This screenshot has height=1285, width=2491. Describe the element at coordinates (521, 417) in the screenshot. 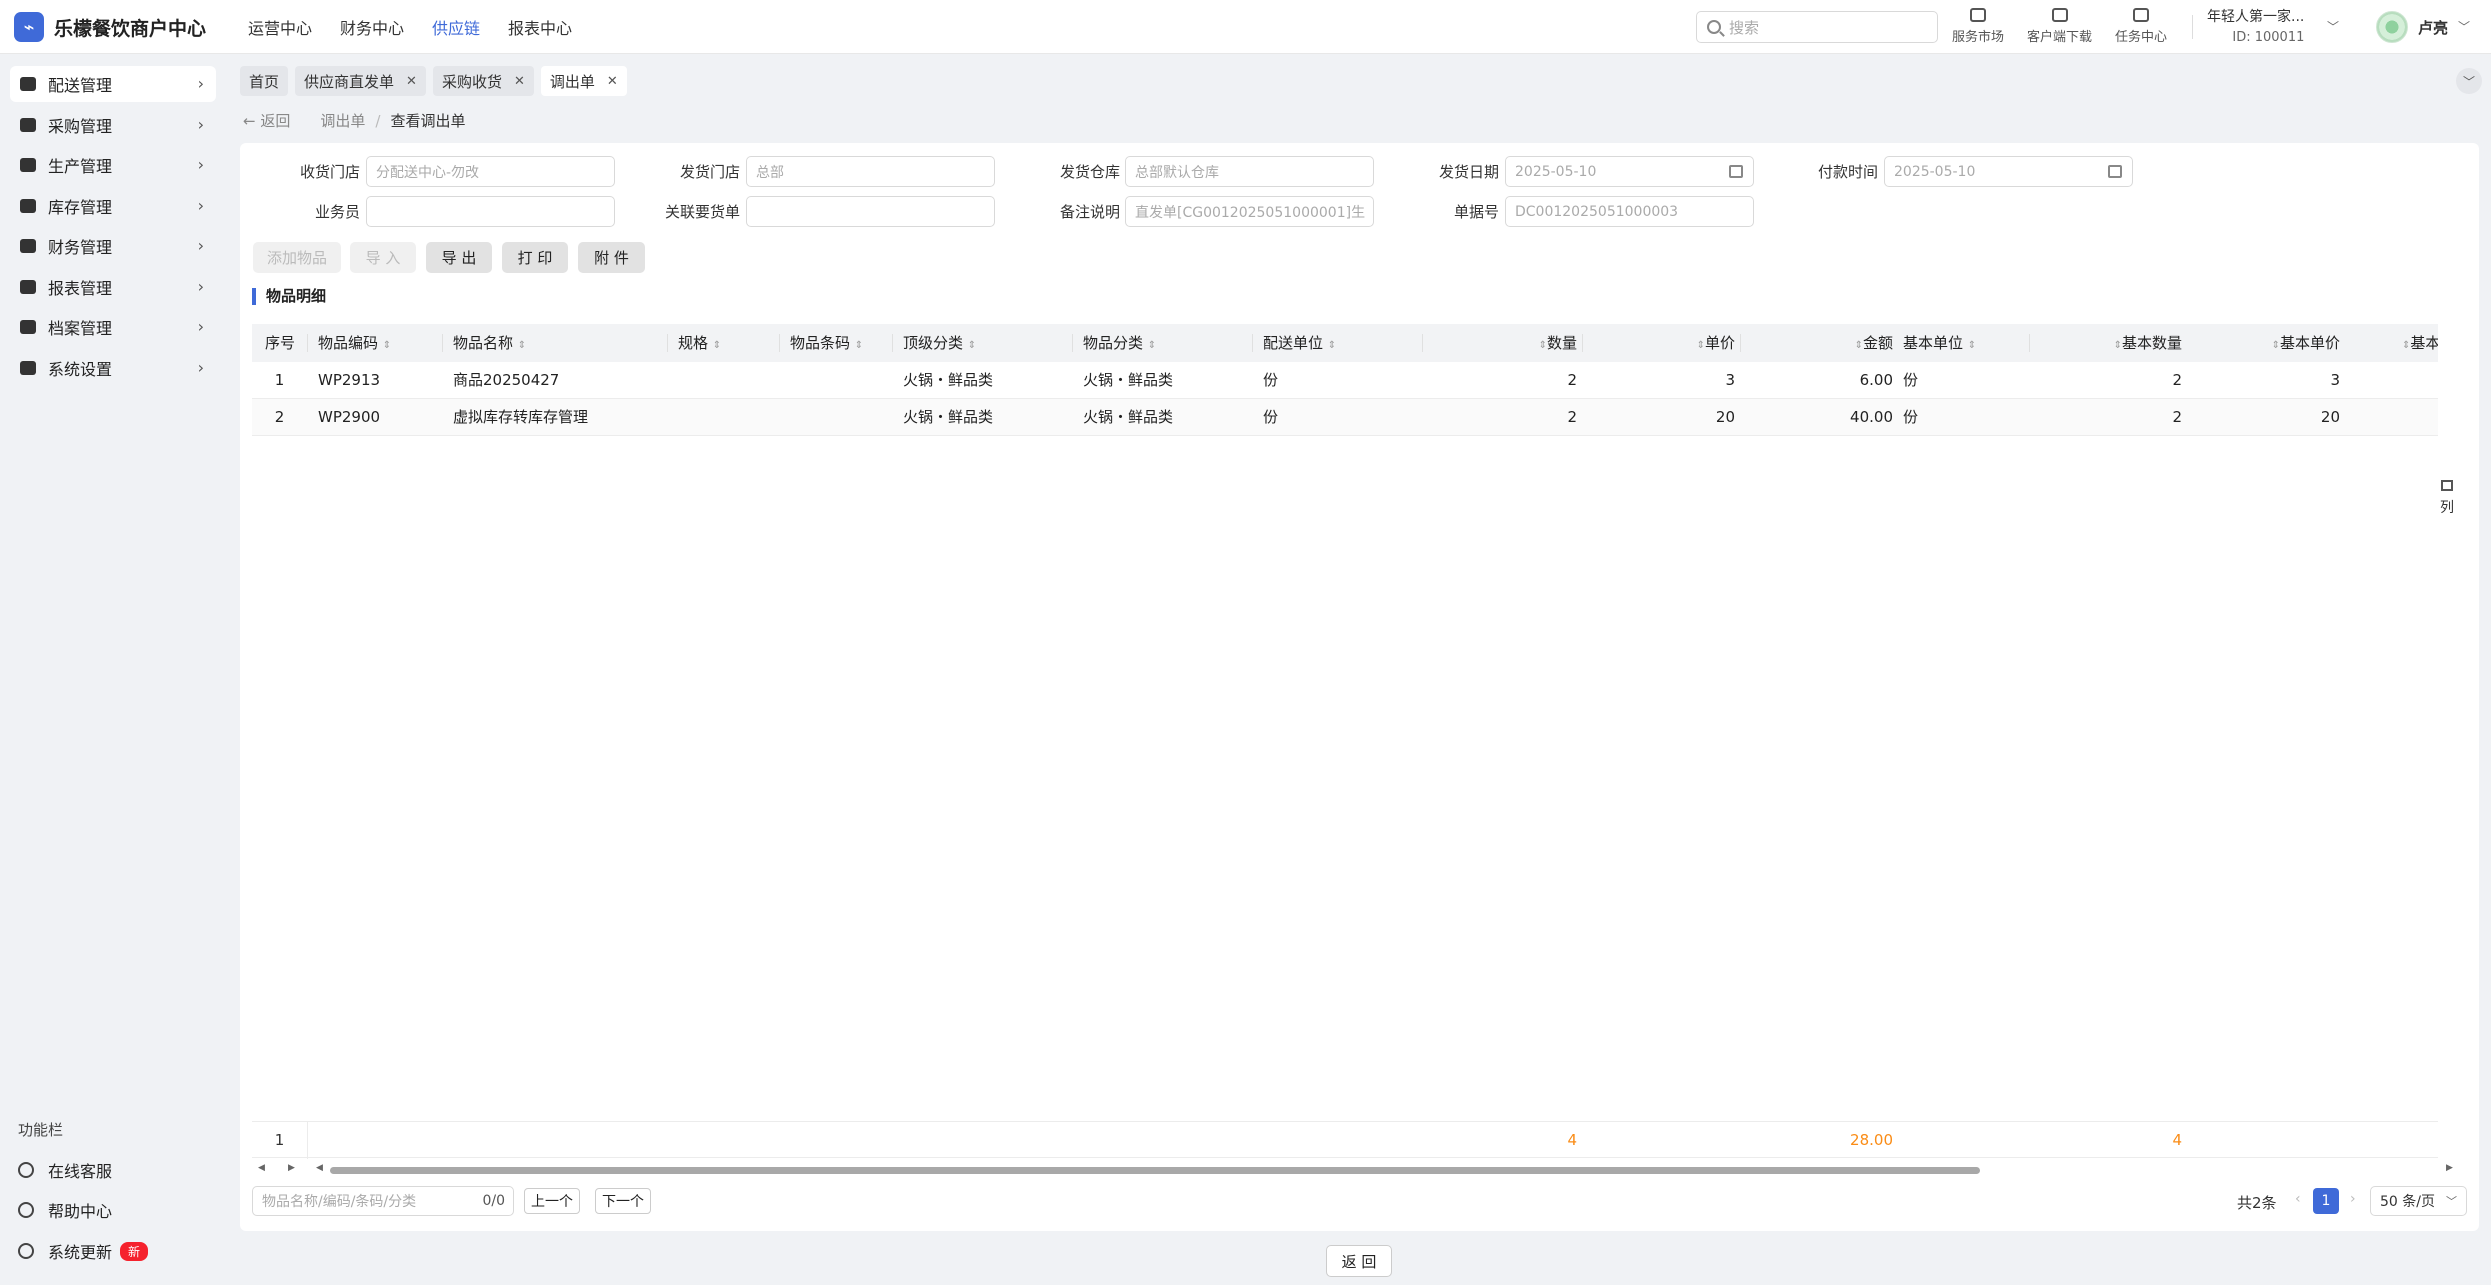

I see `cell-name: 虚拟库存转库存管理` at that location.